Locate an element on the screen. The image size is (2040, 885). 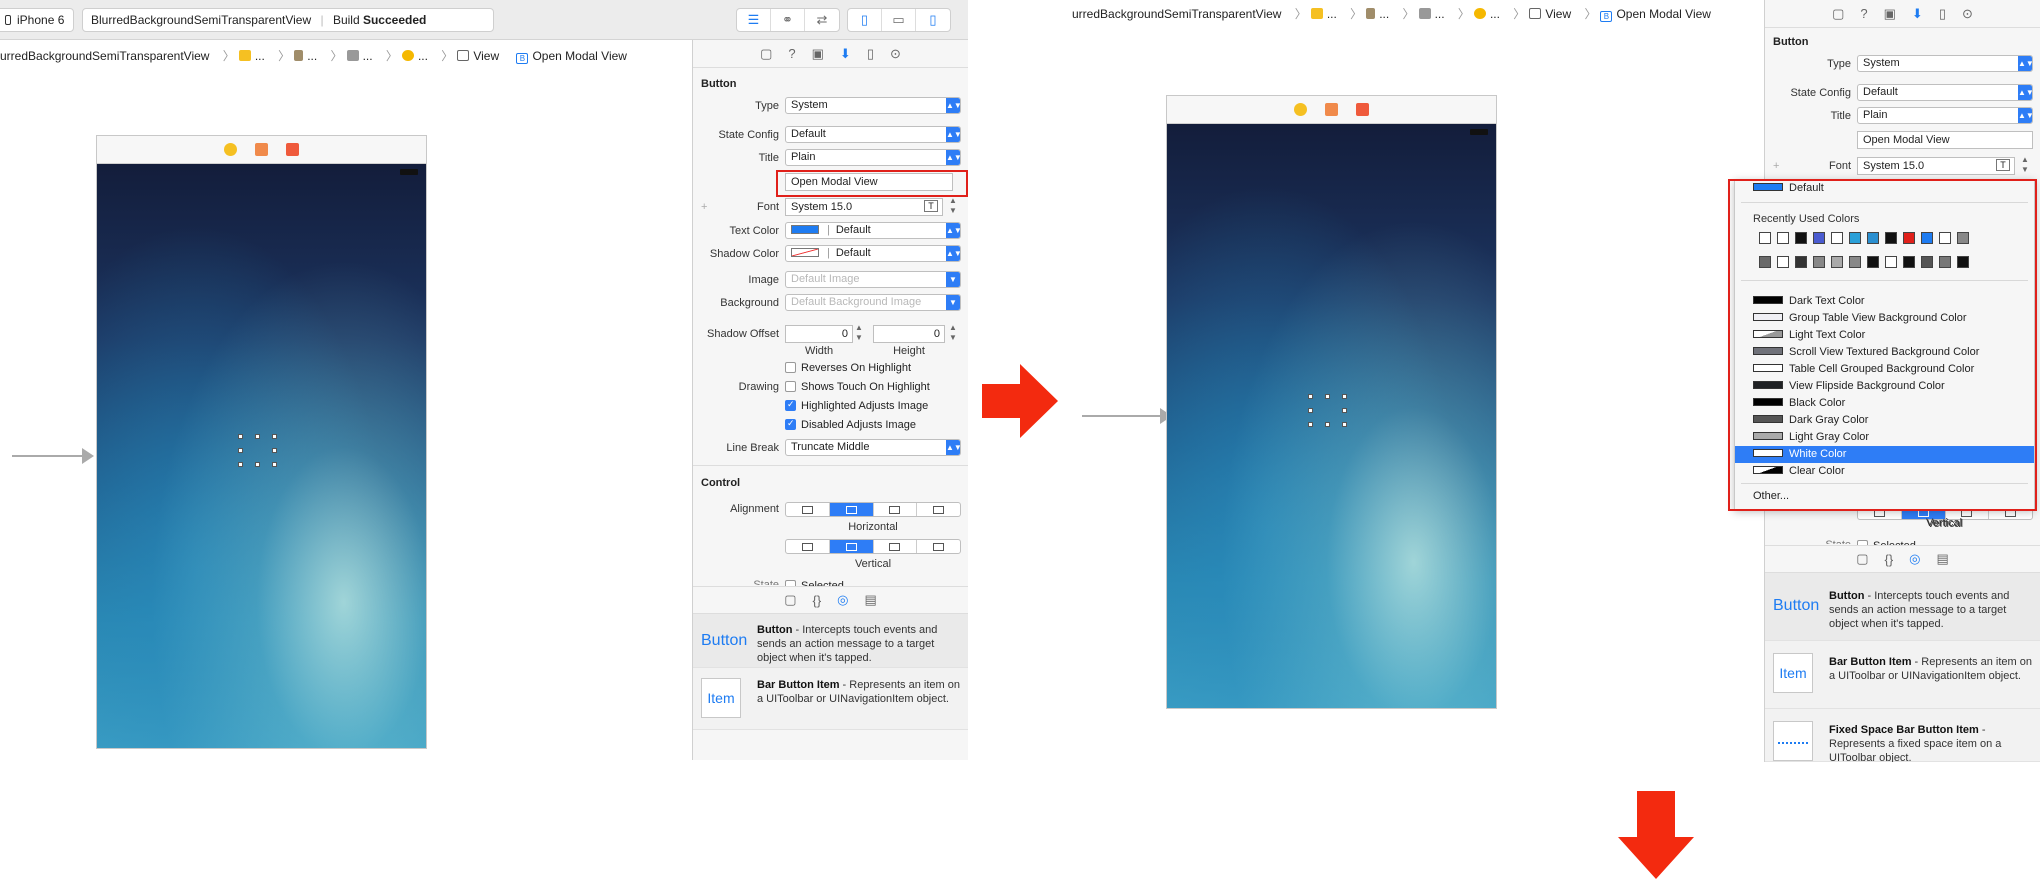
scheme-device-selector: iPhone 6 is located at coordinates (37, 20).